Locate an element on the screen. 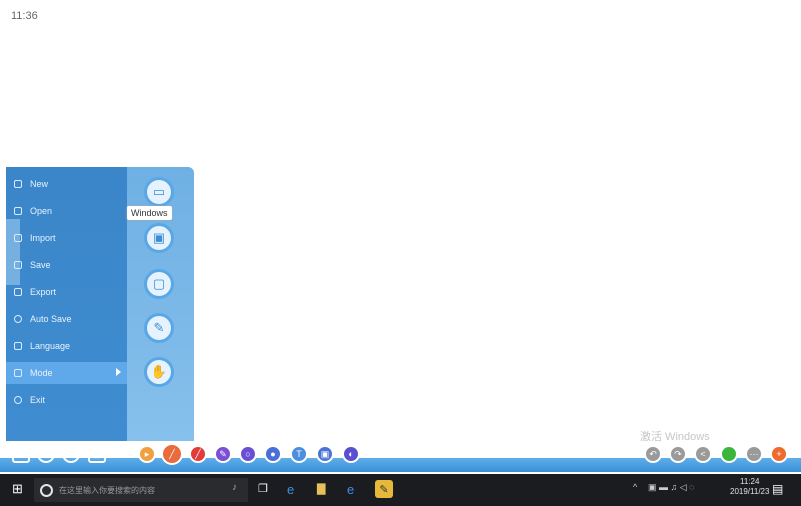 The width and height of the screenshot is (801, 506). ie-button: e is located at coordinates (350, 489).